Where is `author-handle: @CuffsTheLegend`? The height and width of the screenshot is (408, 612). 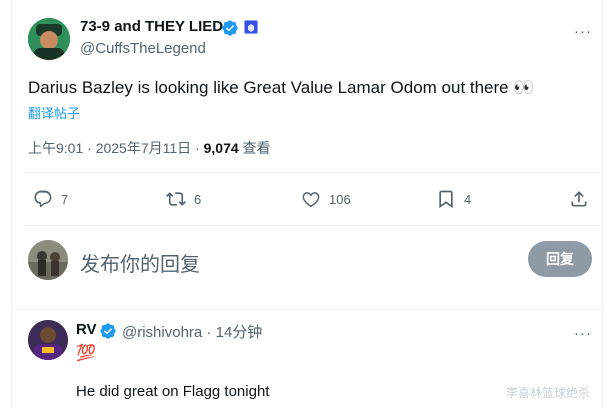 author-handle: @CuffsTheLegend is located at coordinates (143, 48).